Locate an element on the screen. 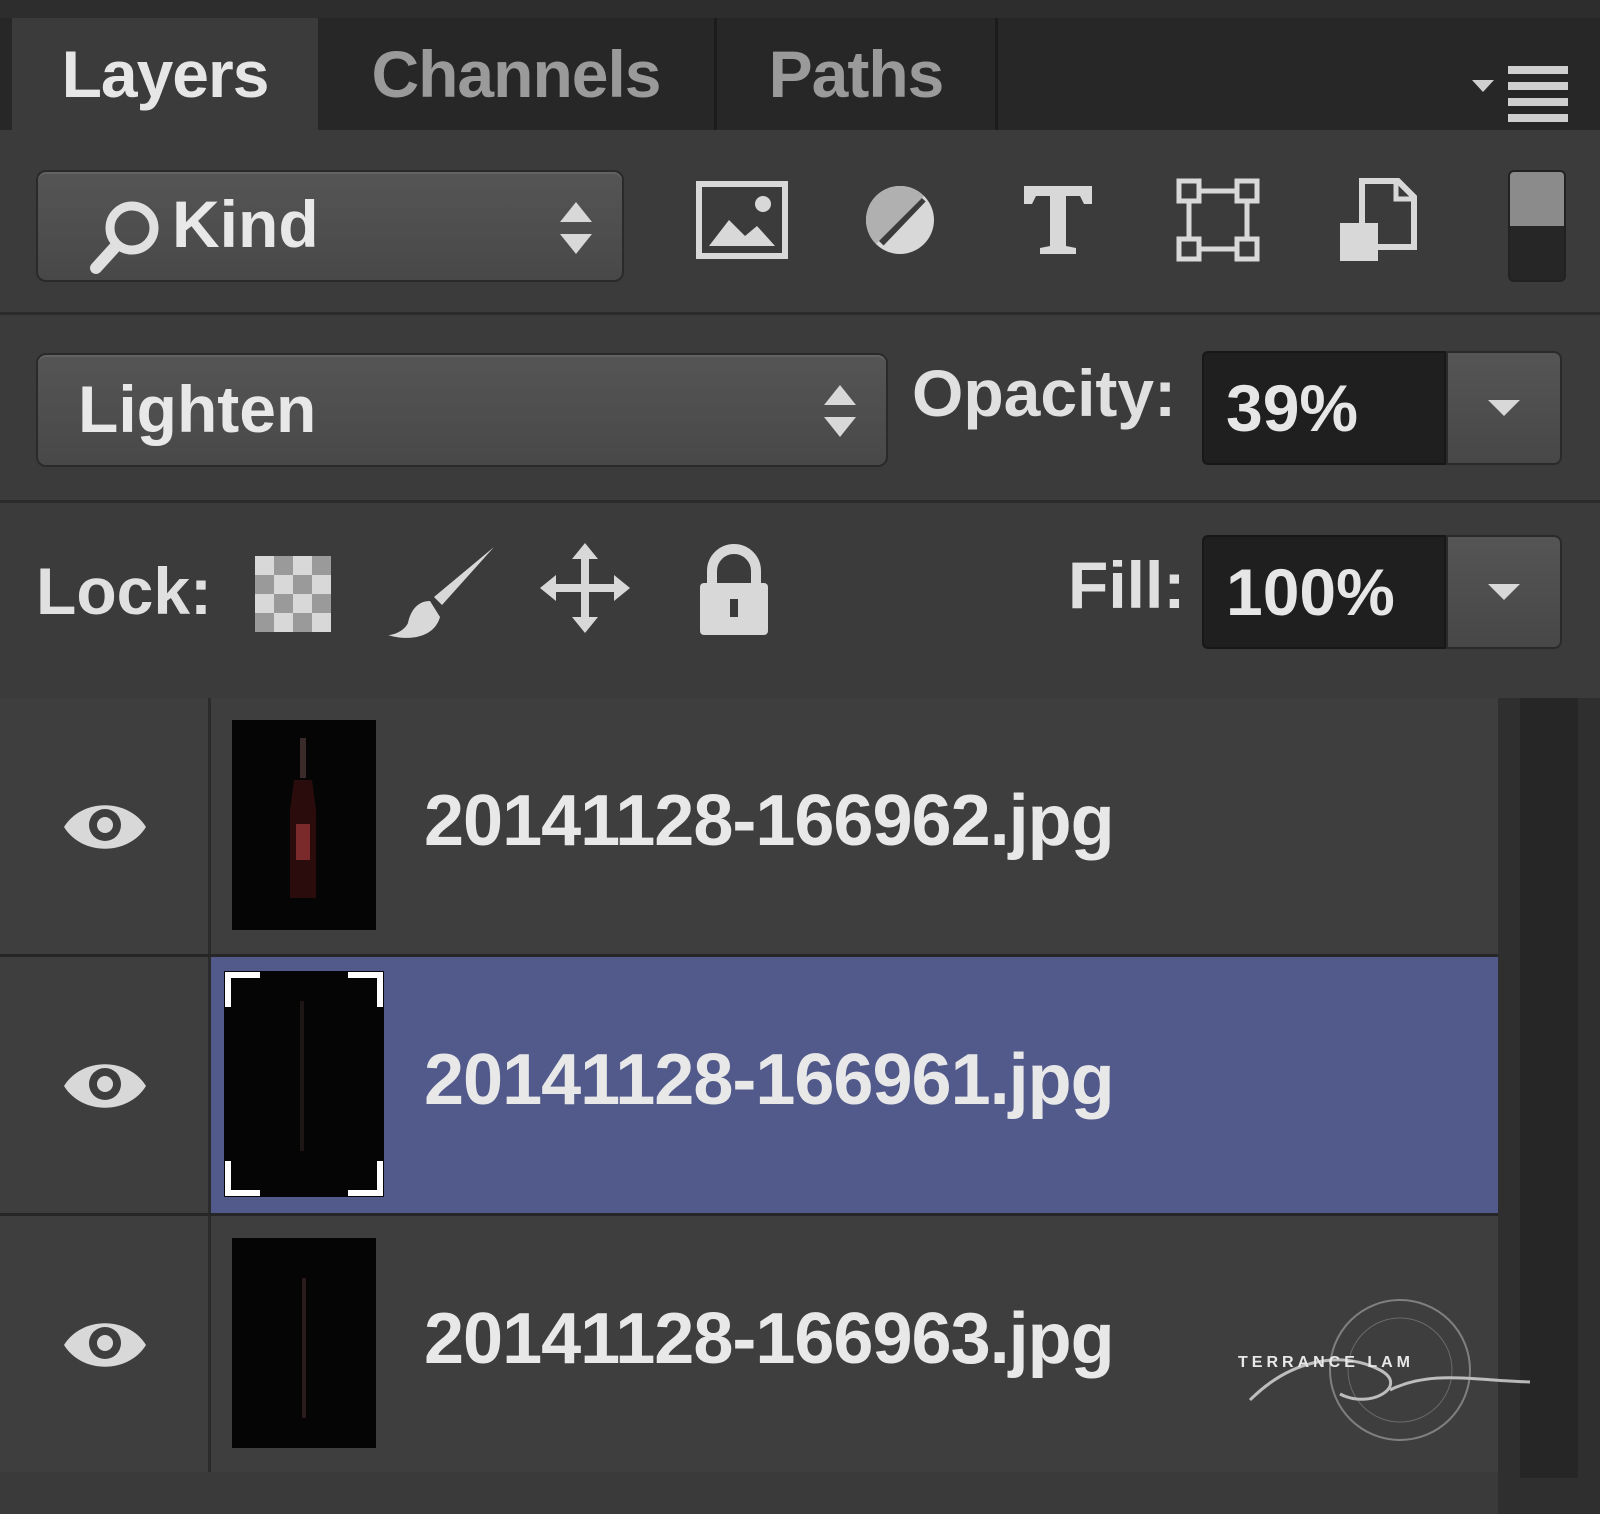 The image size is (1600, 1514). opacity-label: Opacity: is located at coordinates (1044, 393).